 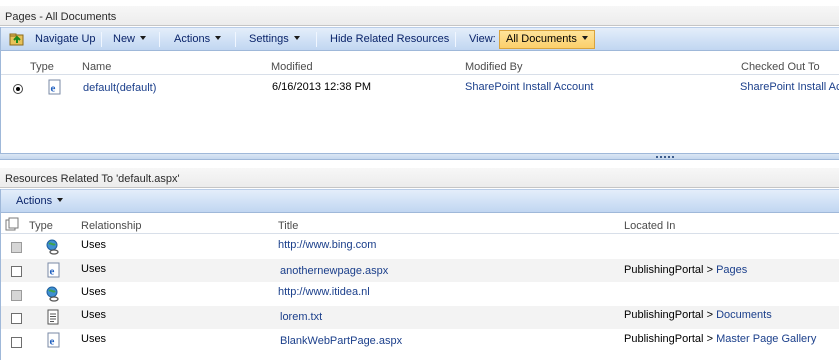 What do you see at coordinates (124, 39) in the screenshot?
I see `new-menu-label: New` at bounding box center [124, 39].